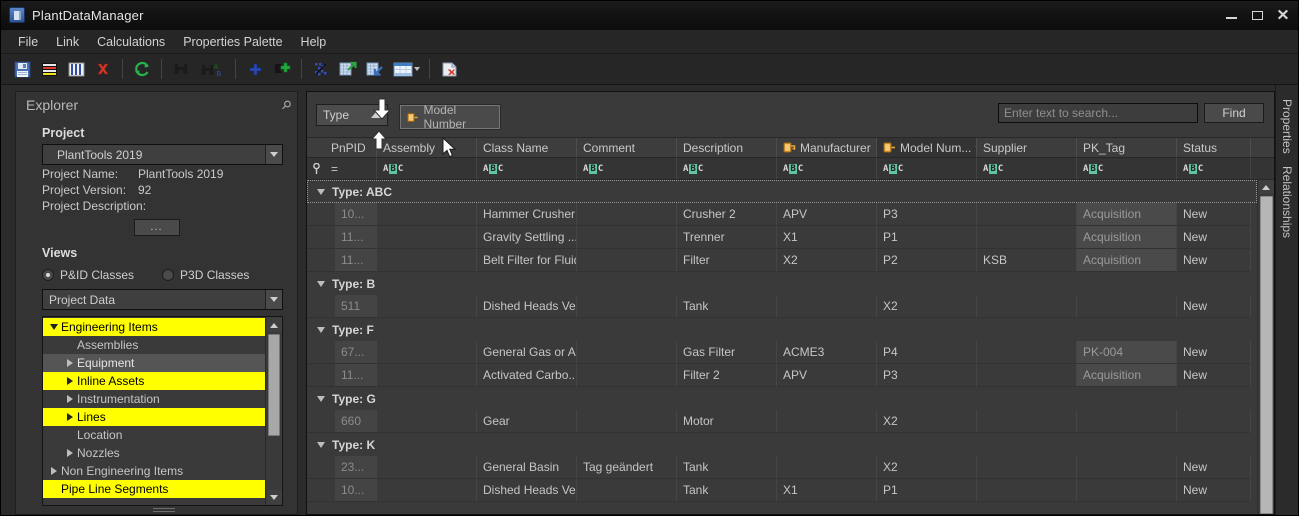 This screenshot has height=516, width=1299. I want to click on group-row: Type: G, so click(782, 398).